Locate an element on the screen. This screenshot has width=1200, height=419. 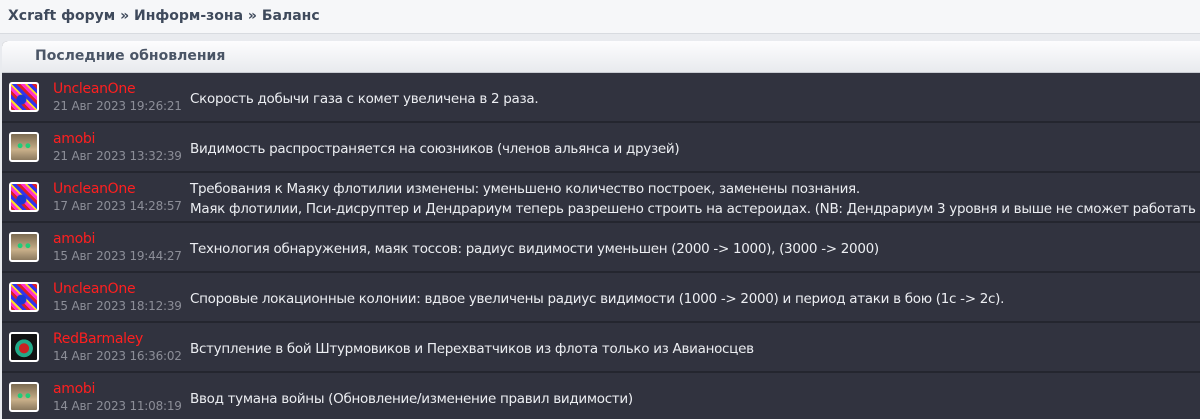
breadcrumb: Xcraft форум » Информ-зона » Баланс is located at coordinates (600, 17).